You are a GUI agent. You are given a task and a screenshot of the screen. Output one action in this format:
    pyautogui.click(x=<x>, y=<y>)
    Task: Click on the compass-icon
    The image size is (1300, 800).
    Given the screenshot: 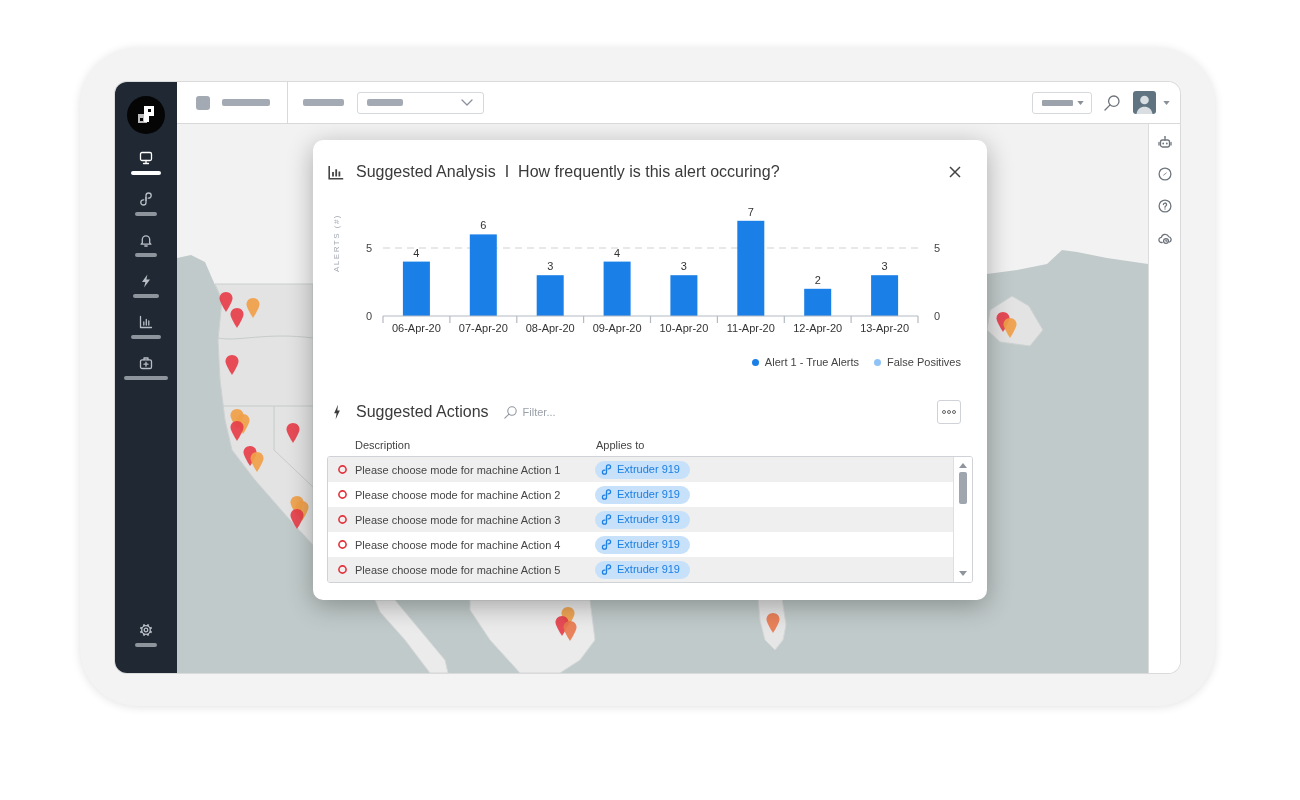 What is the action you would take?
    pyautogui.click(x=1164, y=174)
    